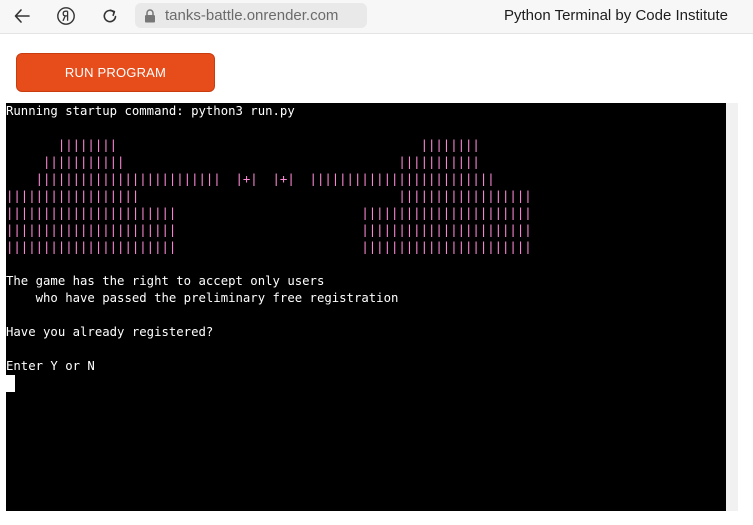 The width and height of the screenshot is (753, 525). What do you see at coordinates (376, 518) in the screenshot?
I see `page-bottom` at bounding box center [376, 518].